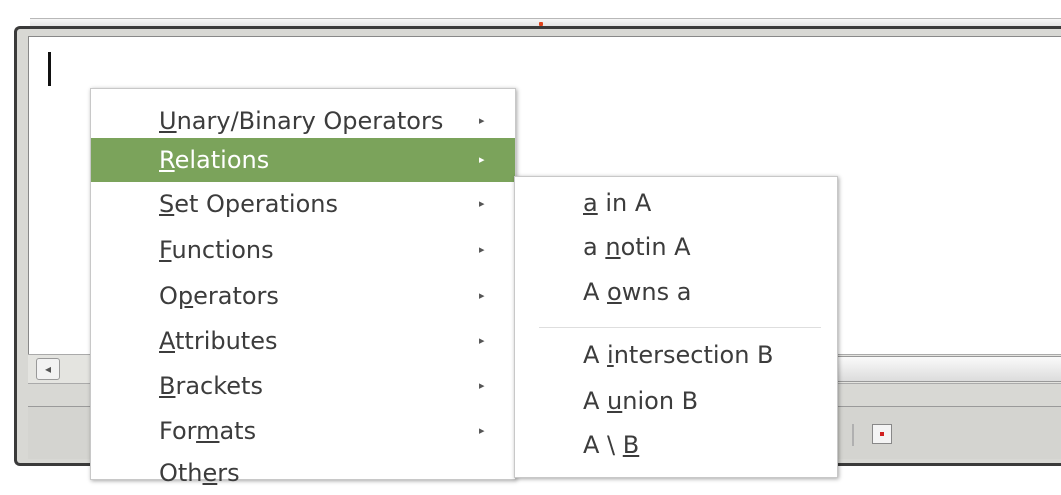 This screenshot has width=1061, height=495. What do you see at coordinates (303, 341) in the screenshot?
I see `menu-item-attributes: Attributes ▸` at bounding box center [303, 341].